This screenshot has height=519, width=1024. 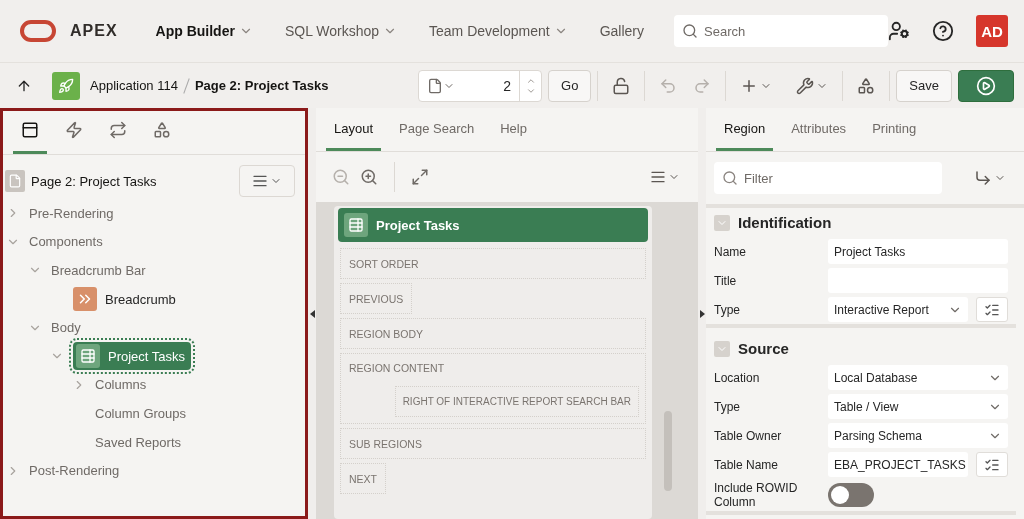 What do you see at coordinates (805, 85) in the screenshot?
I see `wrench-icon` at bounding box center [805, 85].